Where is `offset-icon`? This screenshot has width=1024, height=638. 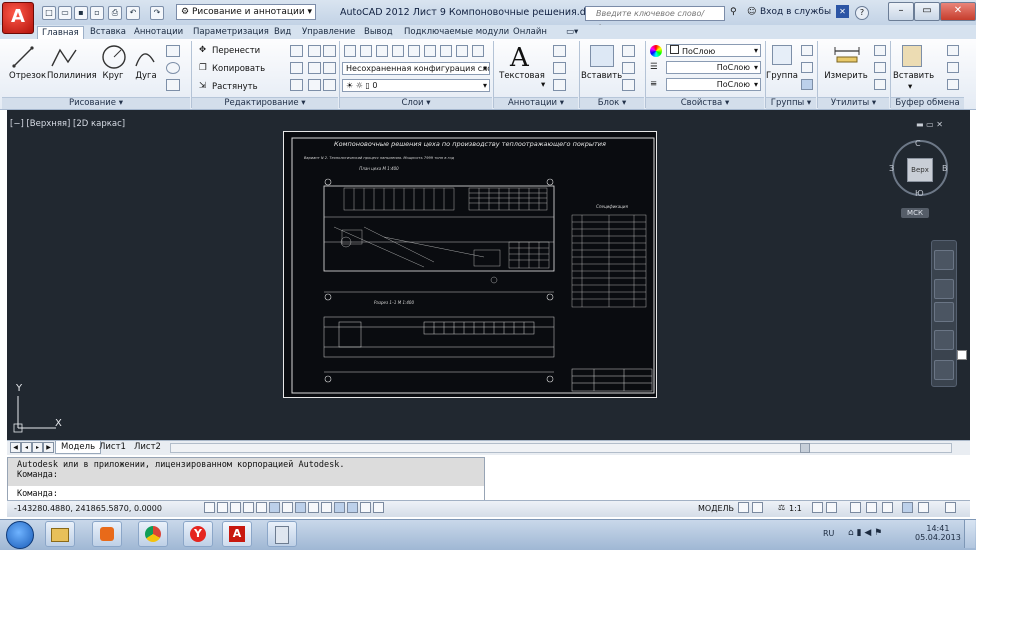
offset-icon is located at coordinates (329, 85).